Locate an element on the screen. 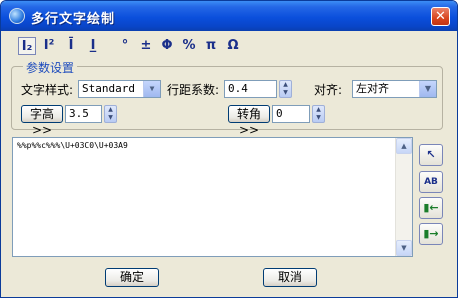 This screenshot has height=298, width=458. font-button: AB is located at coordinates (431, 182).